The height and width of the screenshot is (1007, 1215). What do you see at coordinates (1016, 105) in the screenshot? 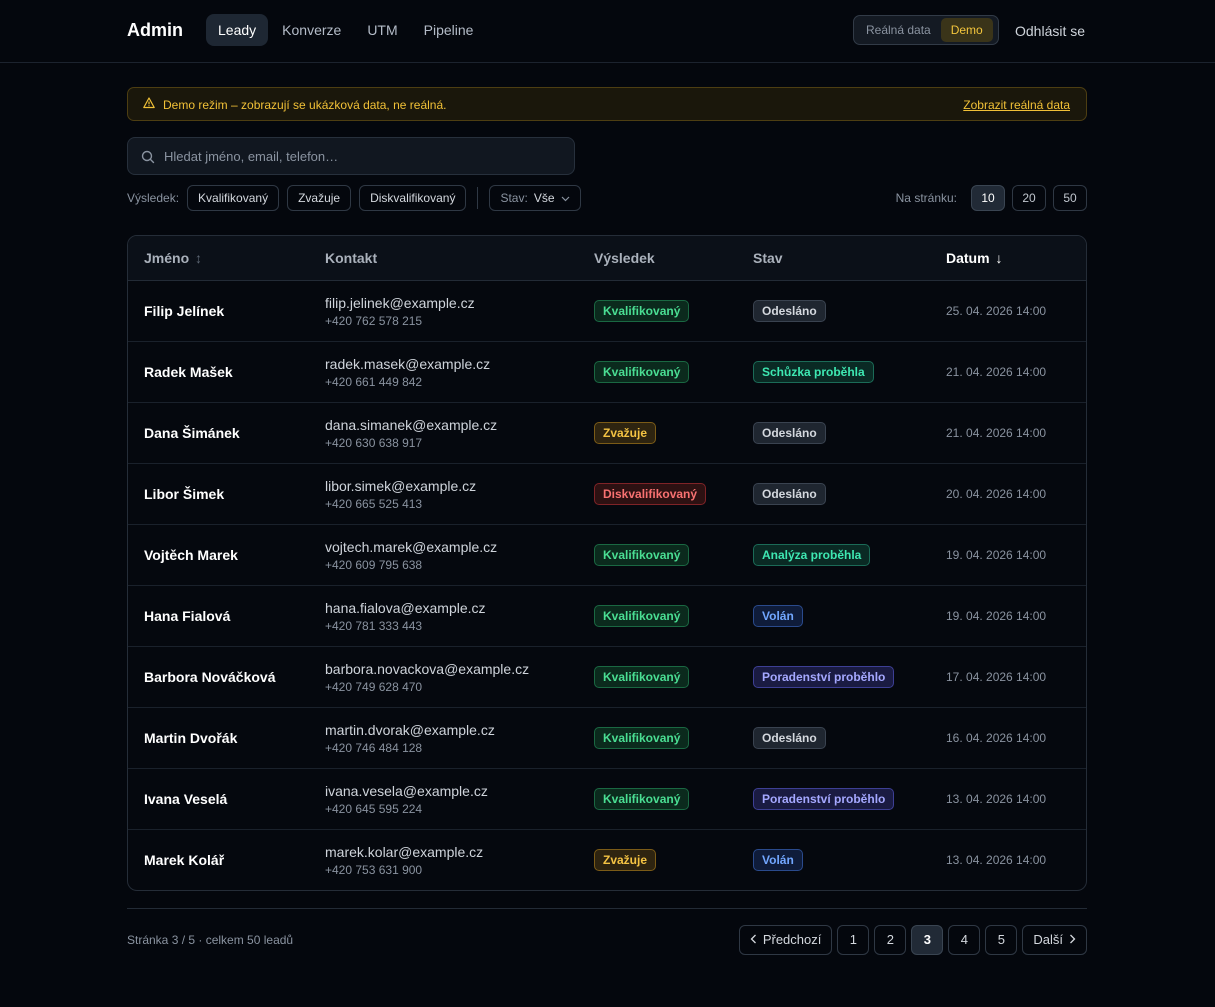
I see `show-real-data-link: Zobrazit reálná data` at bounding box center [1016, 105].